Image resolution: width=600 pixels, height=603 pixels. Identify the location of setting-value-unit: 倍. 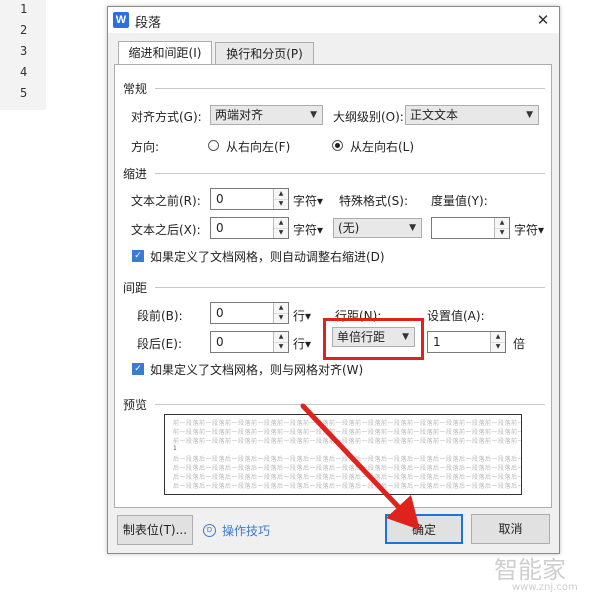
(519, 344).